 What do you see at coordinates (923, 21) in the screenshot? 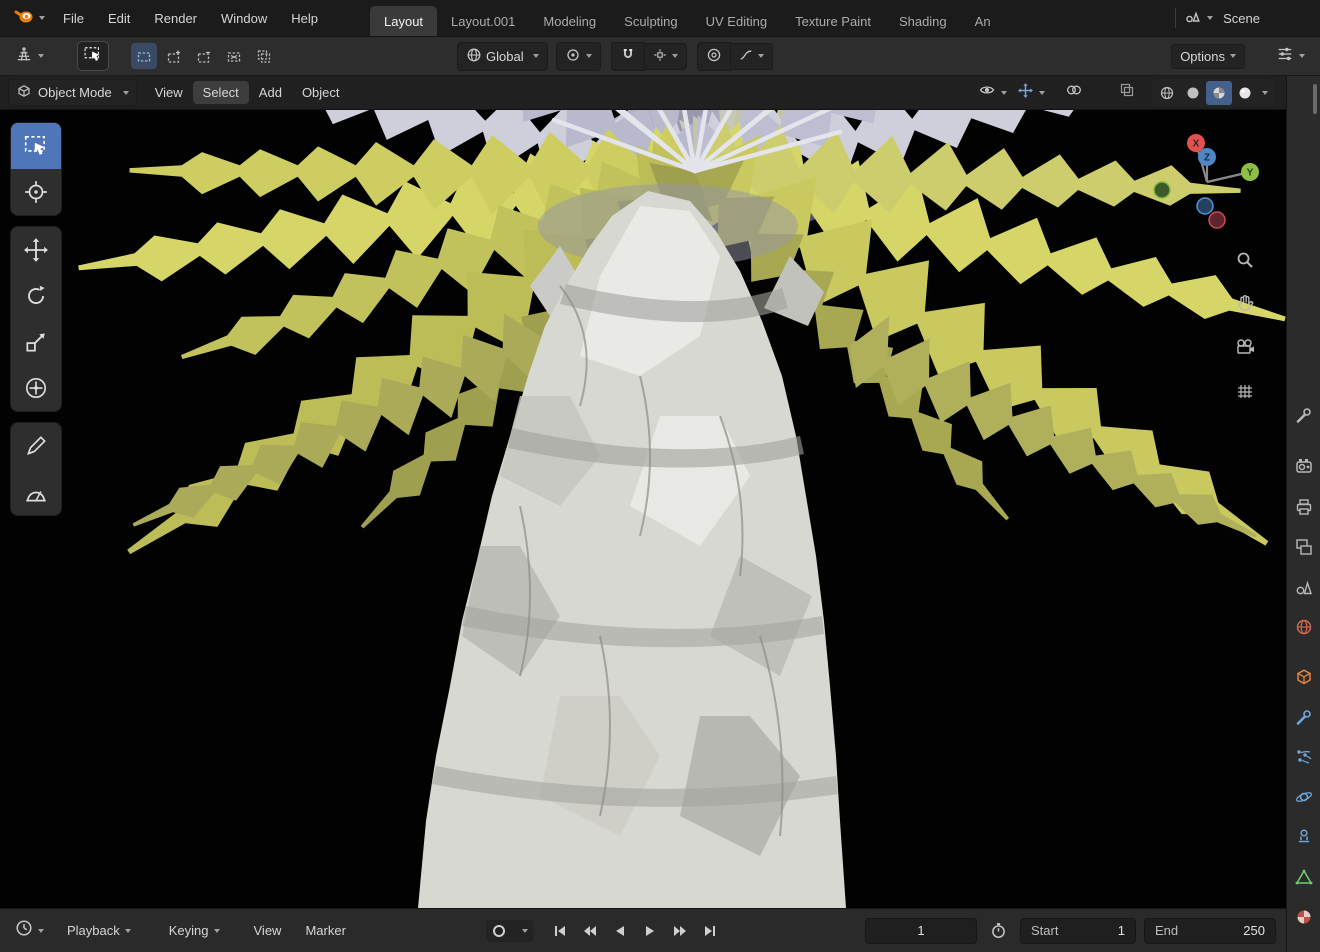
I see `workspace-tab-shading: Shading` at bounding box center [923, 21].